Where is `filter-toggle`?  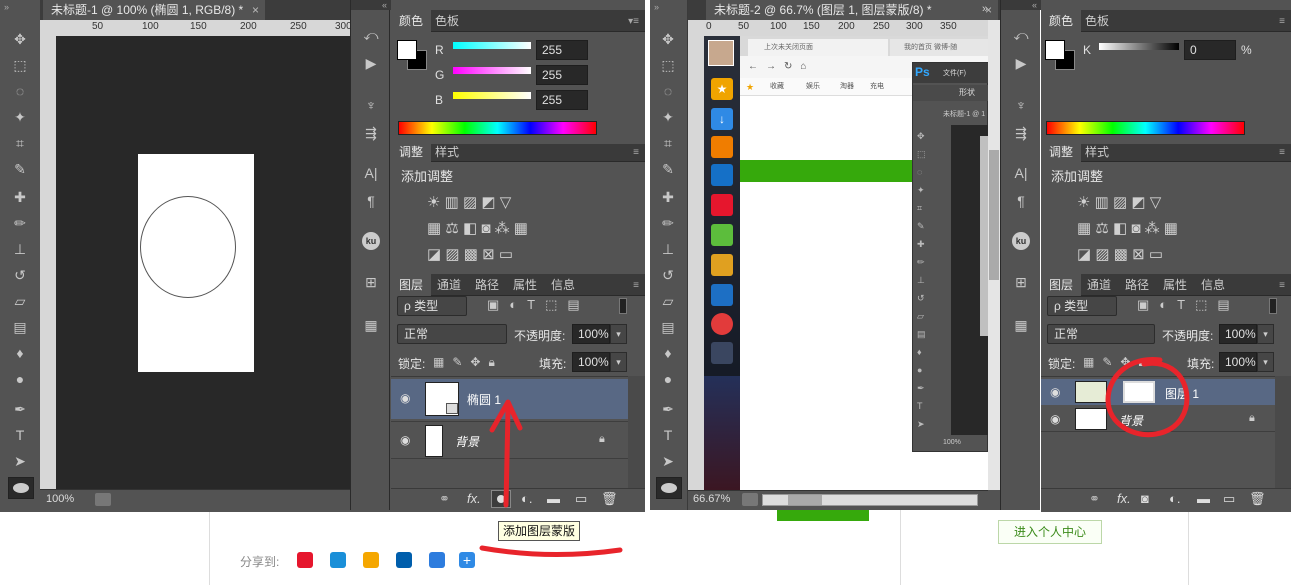
filter-toggle is located at coordinates (623, 306).